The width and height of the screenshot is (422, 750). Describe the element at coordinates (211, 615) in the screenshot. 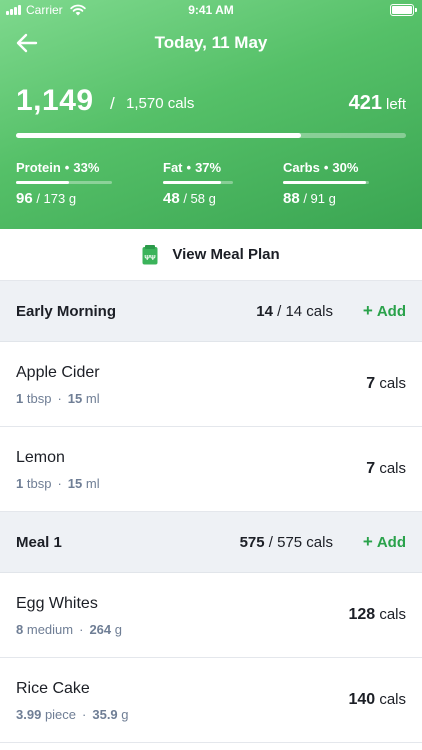

I see `food-item: Egg Whites 8 medium · 264 g 128 cals` at that location.